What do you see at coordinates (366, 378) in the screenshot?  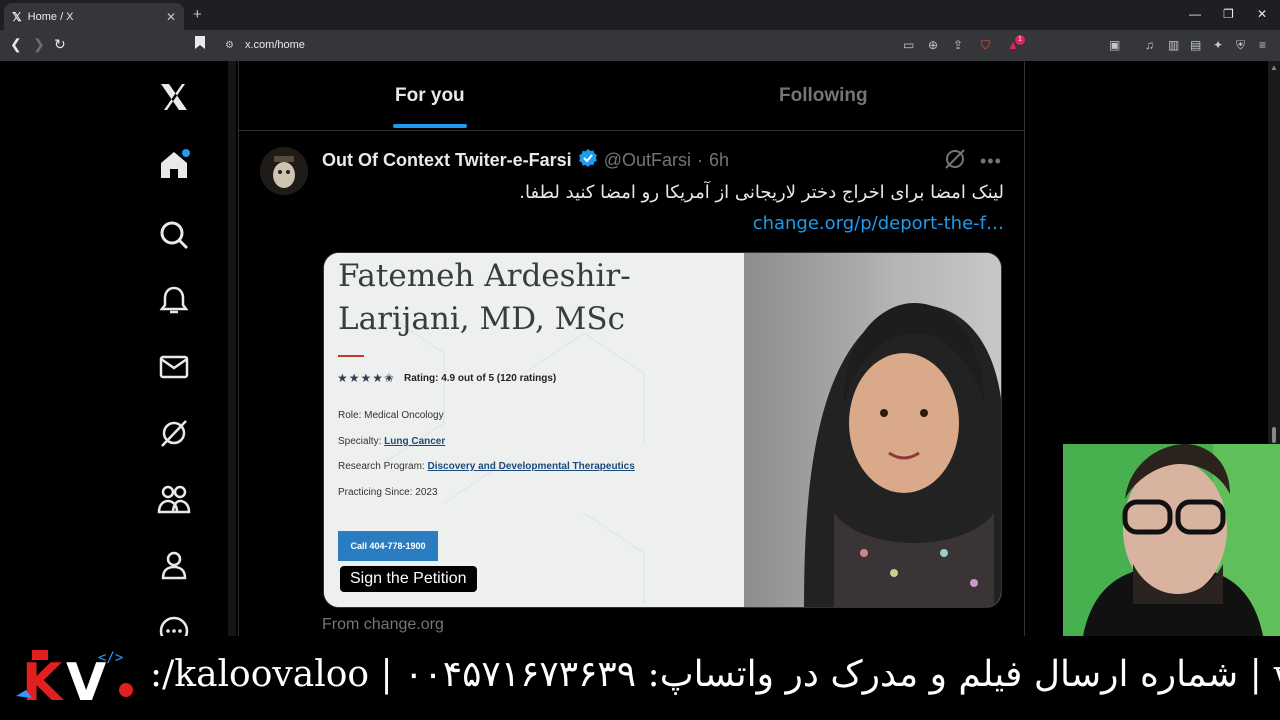 I see `rating-stars: ★★★★✬` at bounding box center [366, 378].